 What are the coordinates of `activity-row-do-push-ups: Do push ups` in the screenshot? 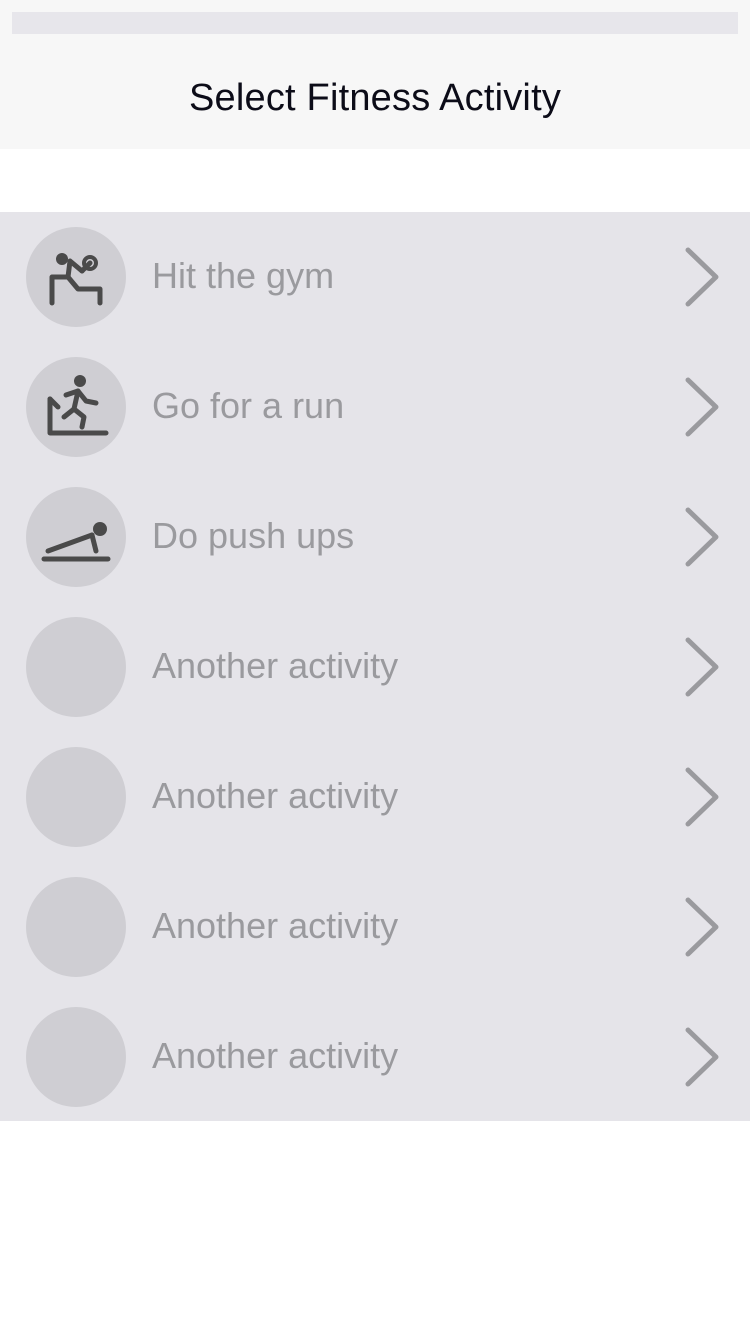 It's located at (375, 537).